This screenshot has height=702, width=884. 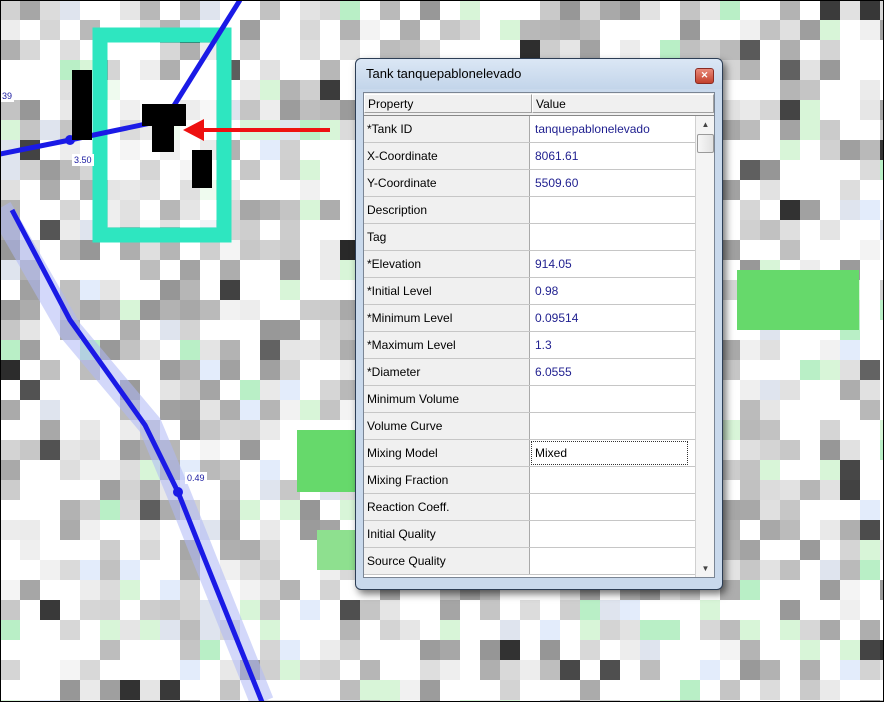 I want to click on property-row: *Initial Level 0.98, so click(x=529, y=291).